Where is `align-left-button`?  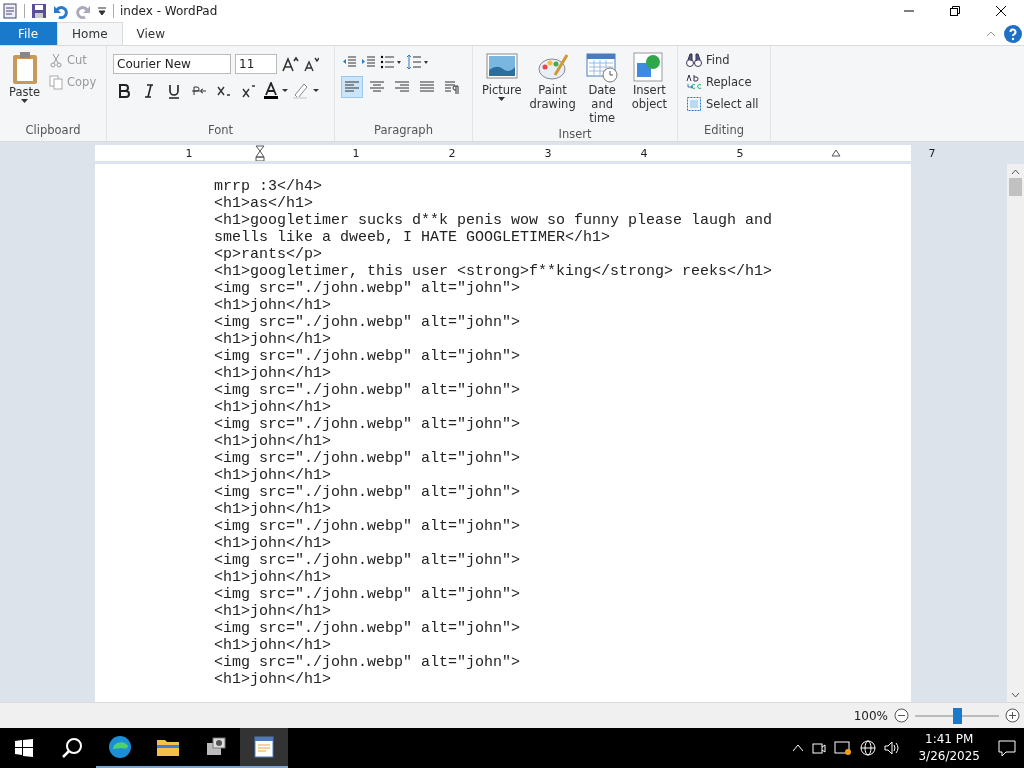 align-left-button is located at coordinates (352, 87).